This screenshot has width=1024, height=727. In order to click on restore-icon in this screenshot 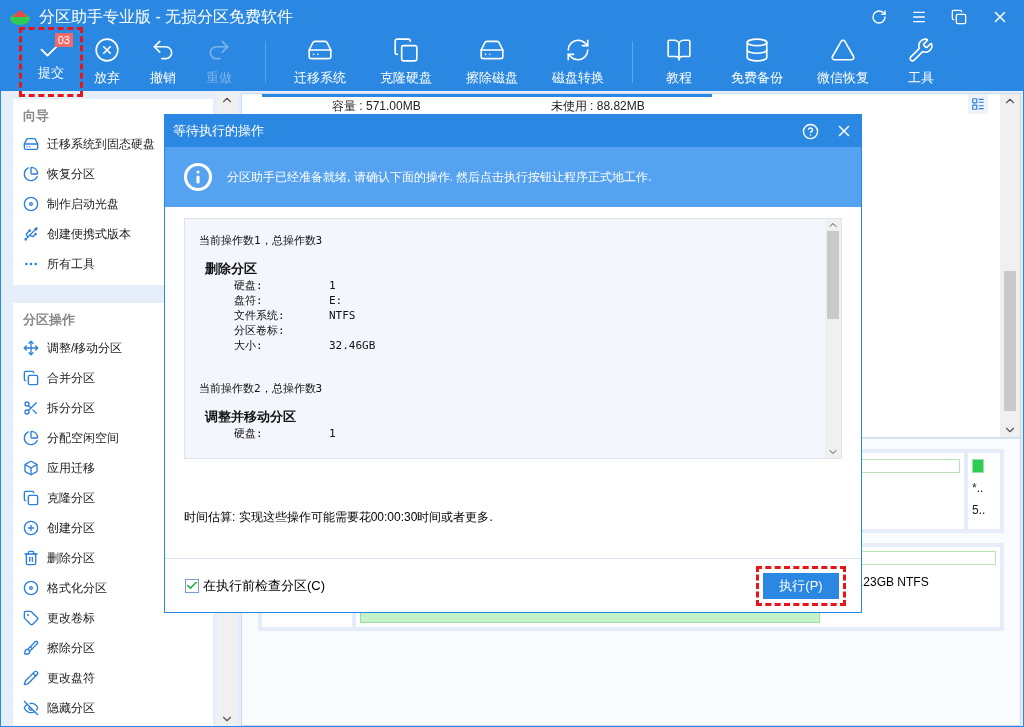, I will do `click(959, 17)`.